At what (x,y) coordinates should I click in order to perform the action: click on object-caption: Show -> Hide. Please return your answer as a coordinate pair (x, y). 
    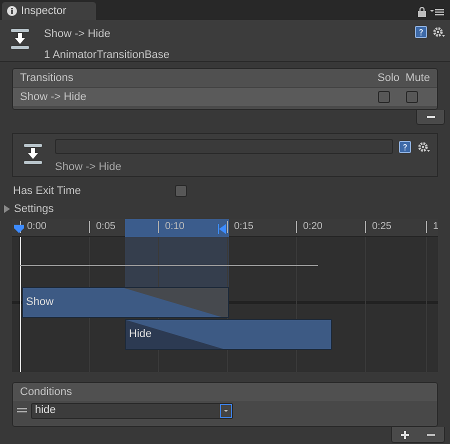
    Looking at the image, I should click on (88, 167).